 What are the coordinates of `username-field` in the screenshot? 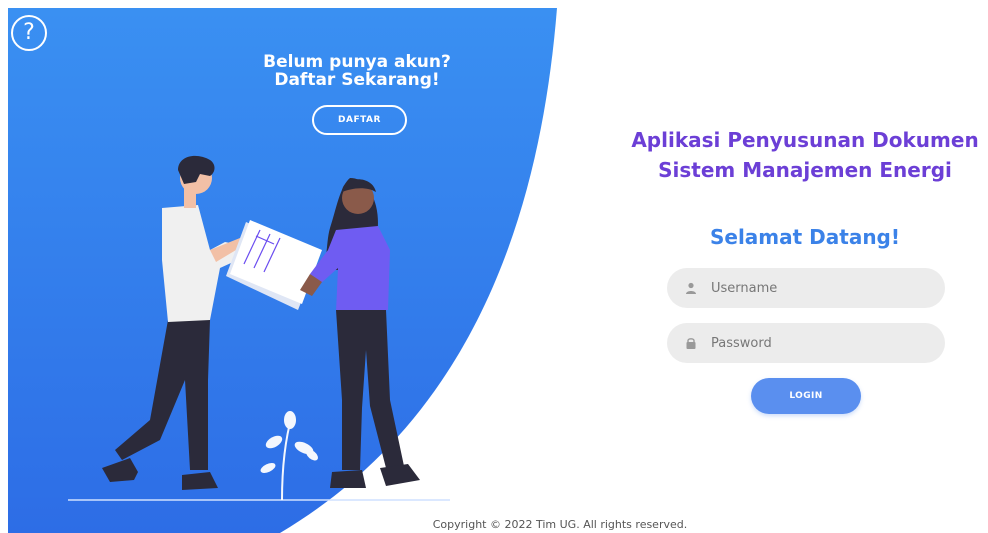 It's located at (806, 288).